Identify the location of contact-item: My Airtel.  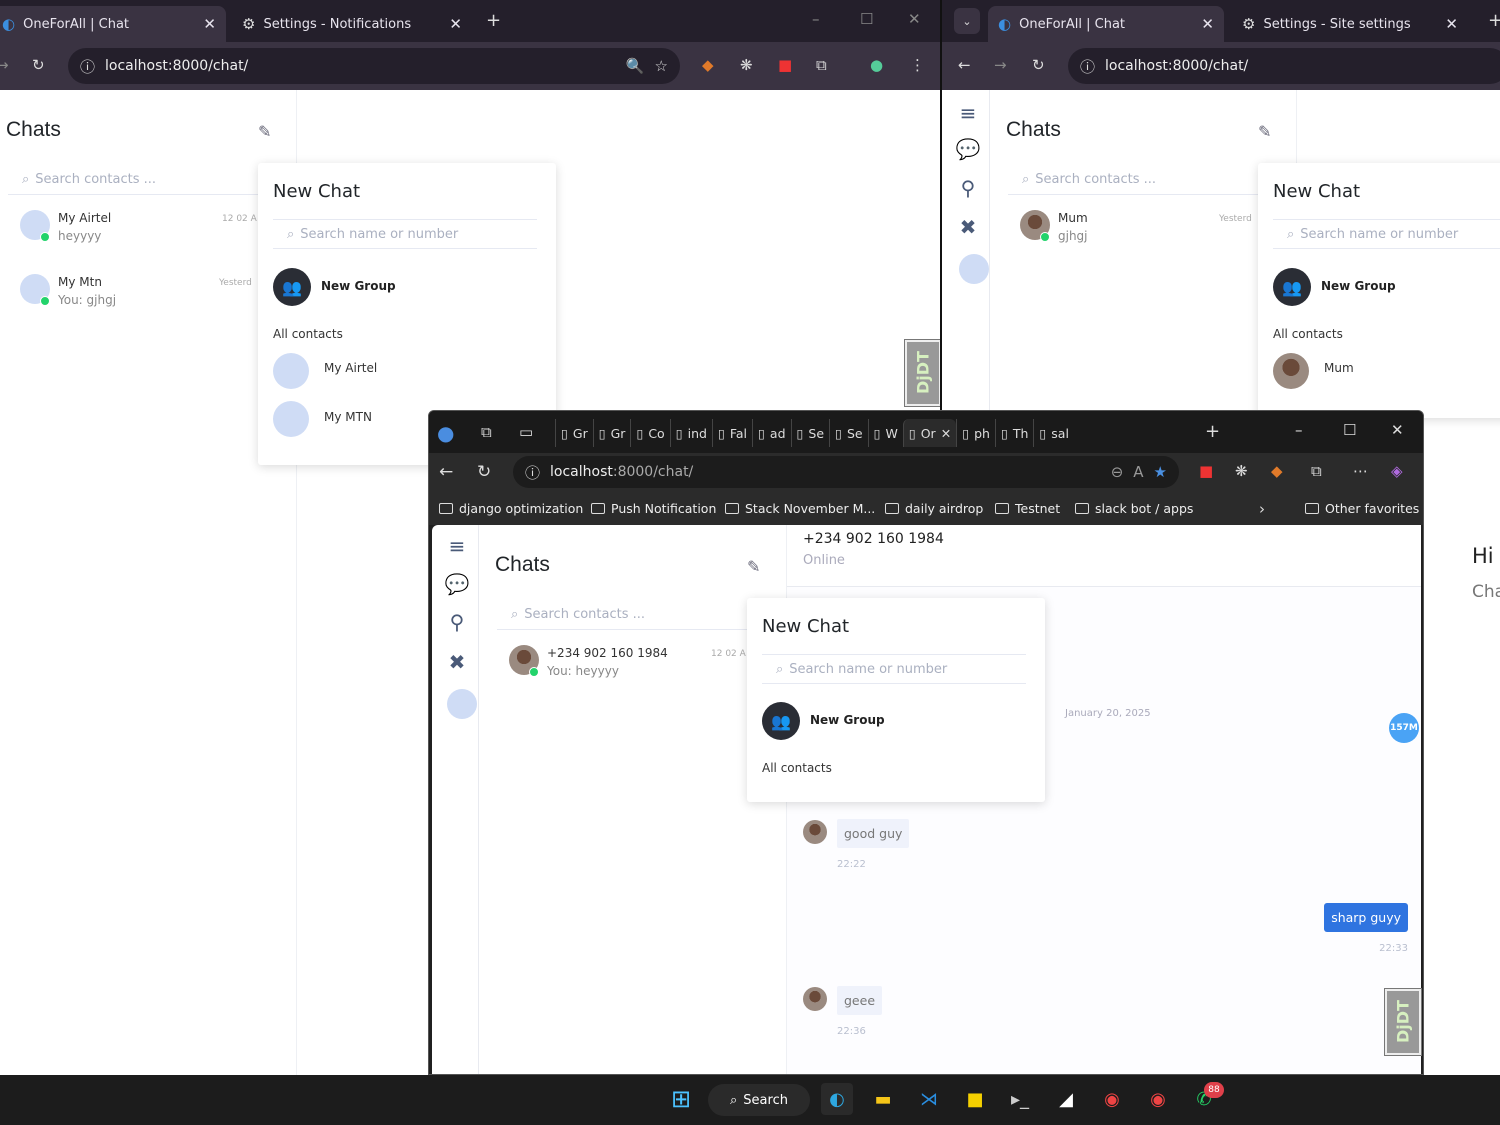
(350, 368).